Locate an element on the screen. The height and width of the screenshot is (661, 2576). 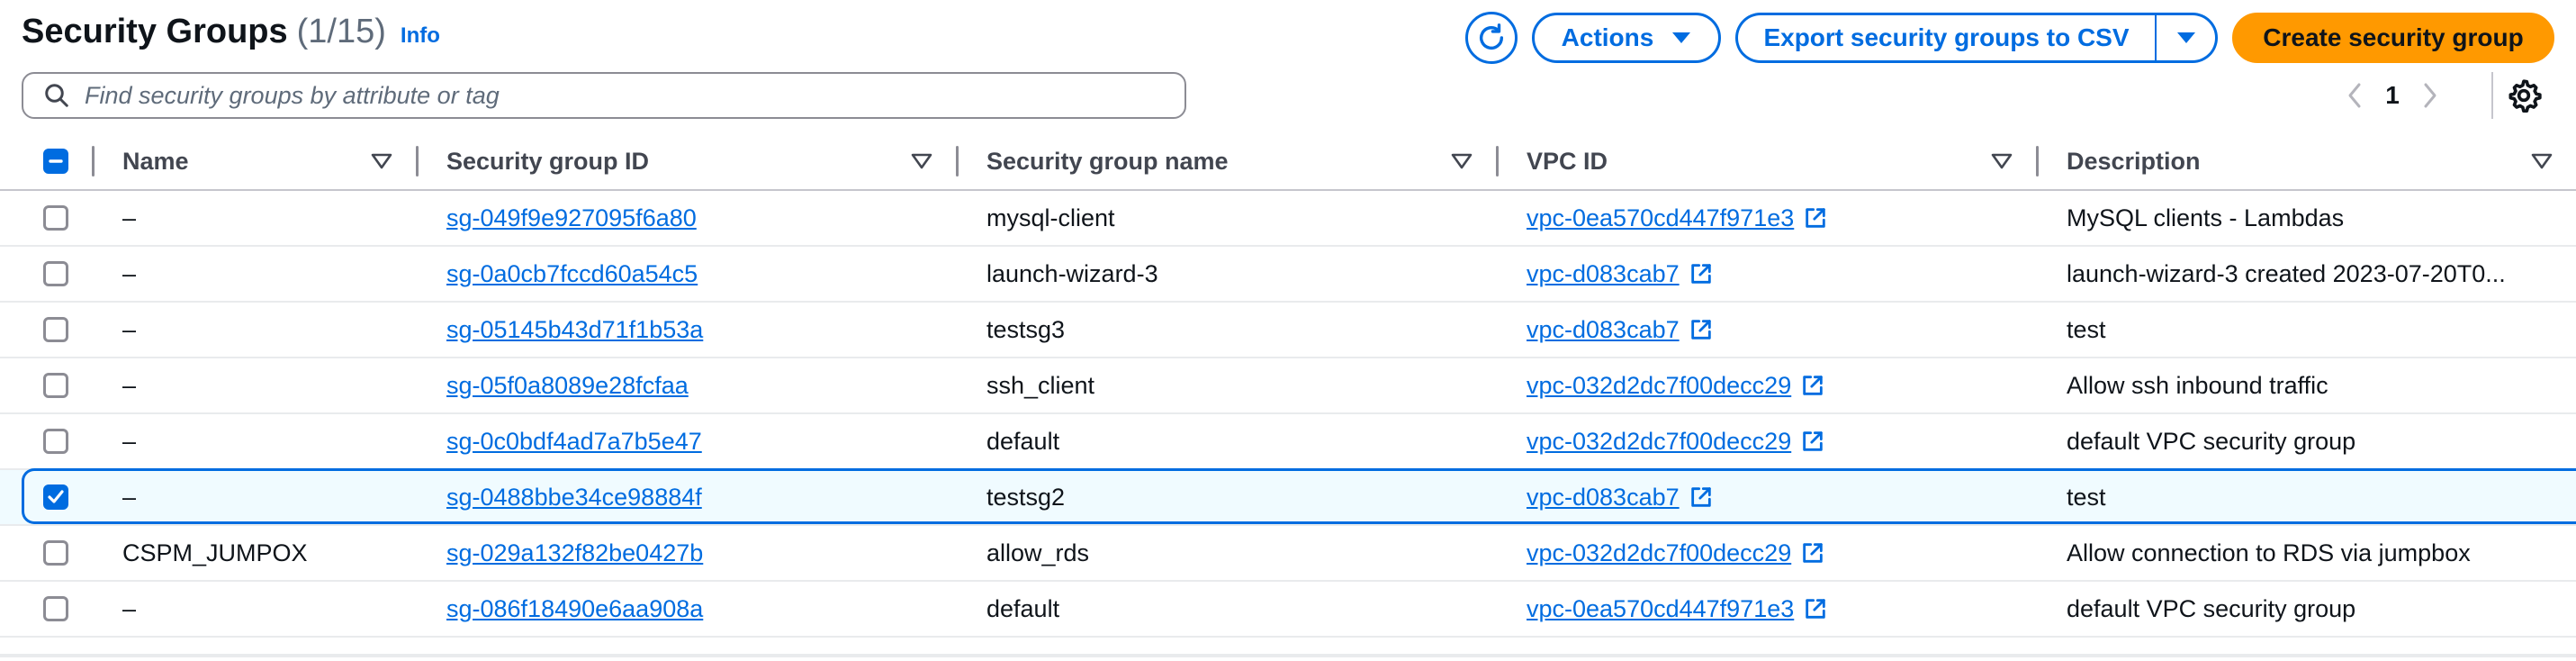
cell-description: default VPC security group is located at coordinates (2310, 609).